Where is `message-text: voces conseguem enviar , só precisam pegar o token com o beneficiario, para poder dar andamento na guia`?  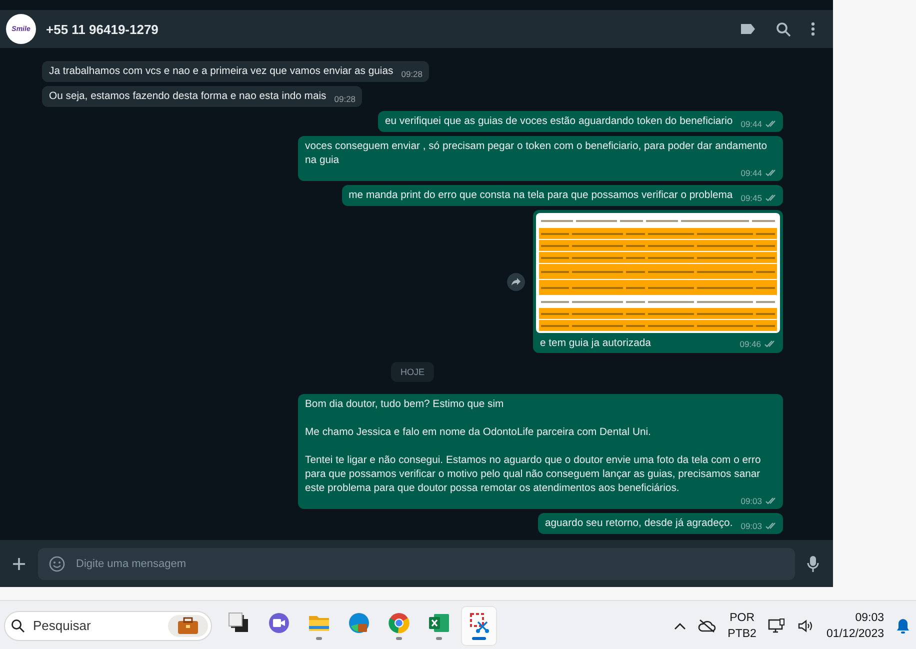 message-text: voces conseguem enviar , só precisam pegar o token com o beneficiario, para poder dar andamento na guia is located at coordinates (536, 154).